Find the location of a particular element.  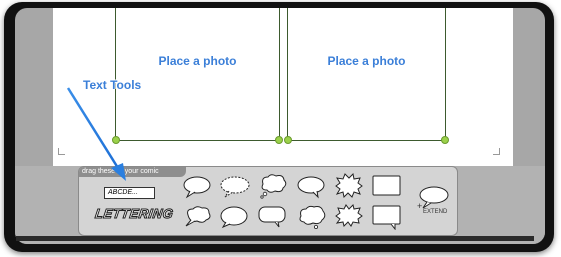

cloud-bubble-icon is located at coordinates (312, 217).